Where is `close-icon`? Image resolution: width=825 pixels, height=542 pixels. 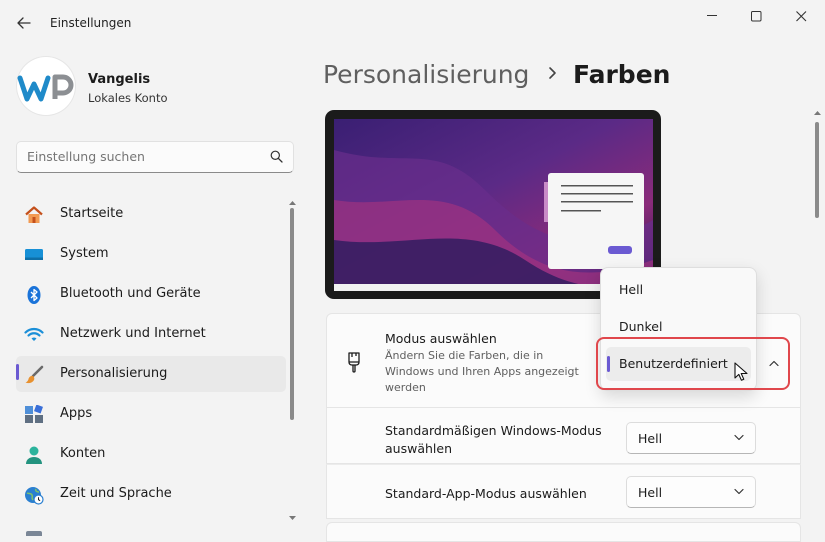 close-icon is located at coordinates (800, 15).